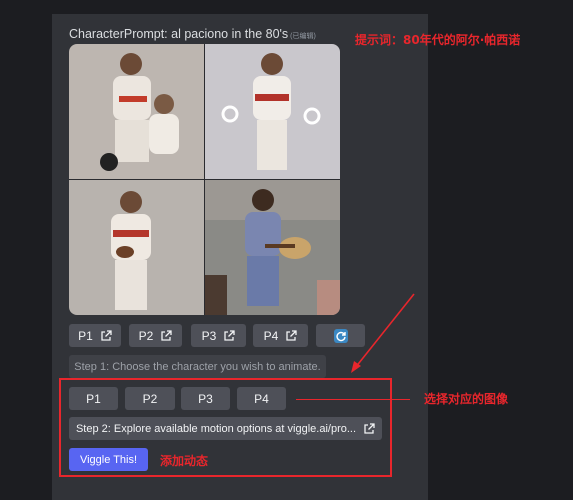  I want to click on select-annotation: 选择对应的图像, so click(466, 399).